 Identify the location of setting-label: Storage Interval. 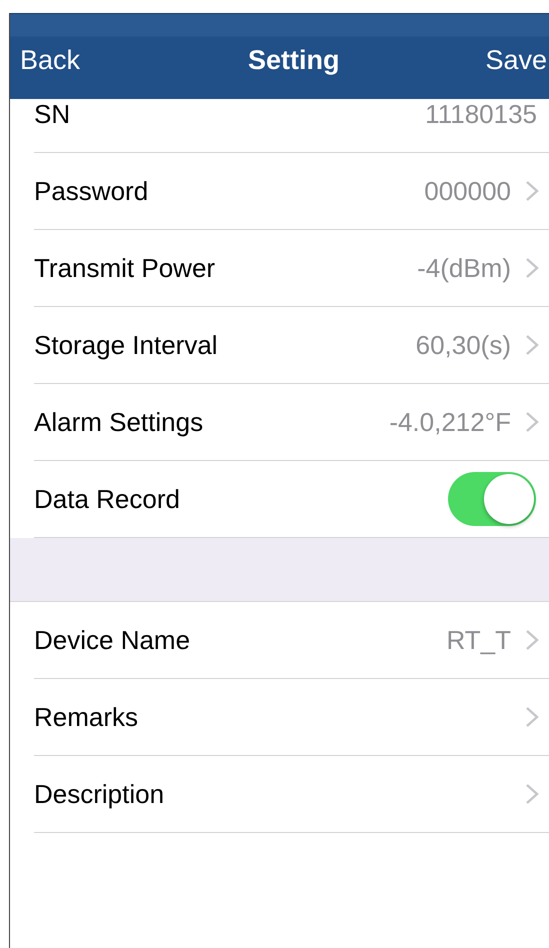
(126, 345).